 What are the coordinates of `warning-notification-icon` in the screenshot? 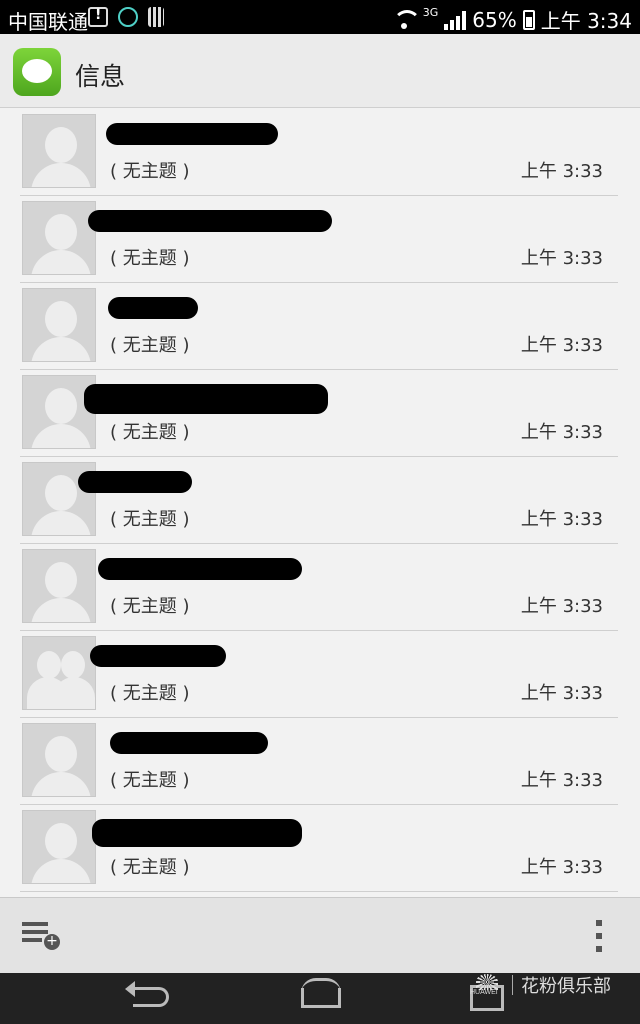 It's located at (98, 17).